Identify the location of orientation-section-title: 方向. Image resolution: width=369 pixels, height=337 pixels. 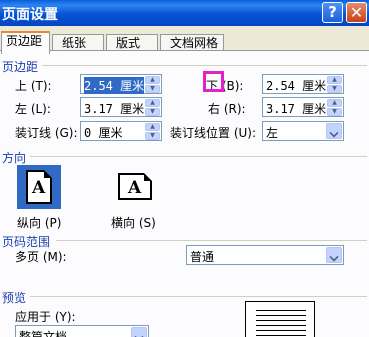
(14, 158).